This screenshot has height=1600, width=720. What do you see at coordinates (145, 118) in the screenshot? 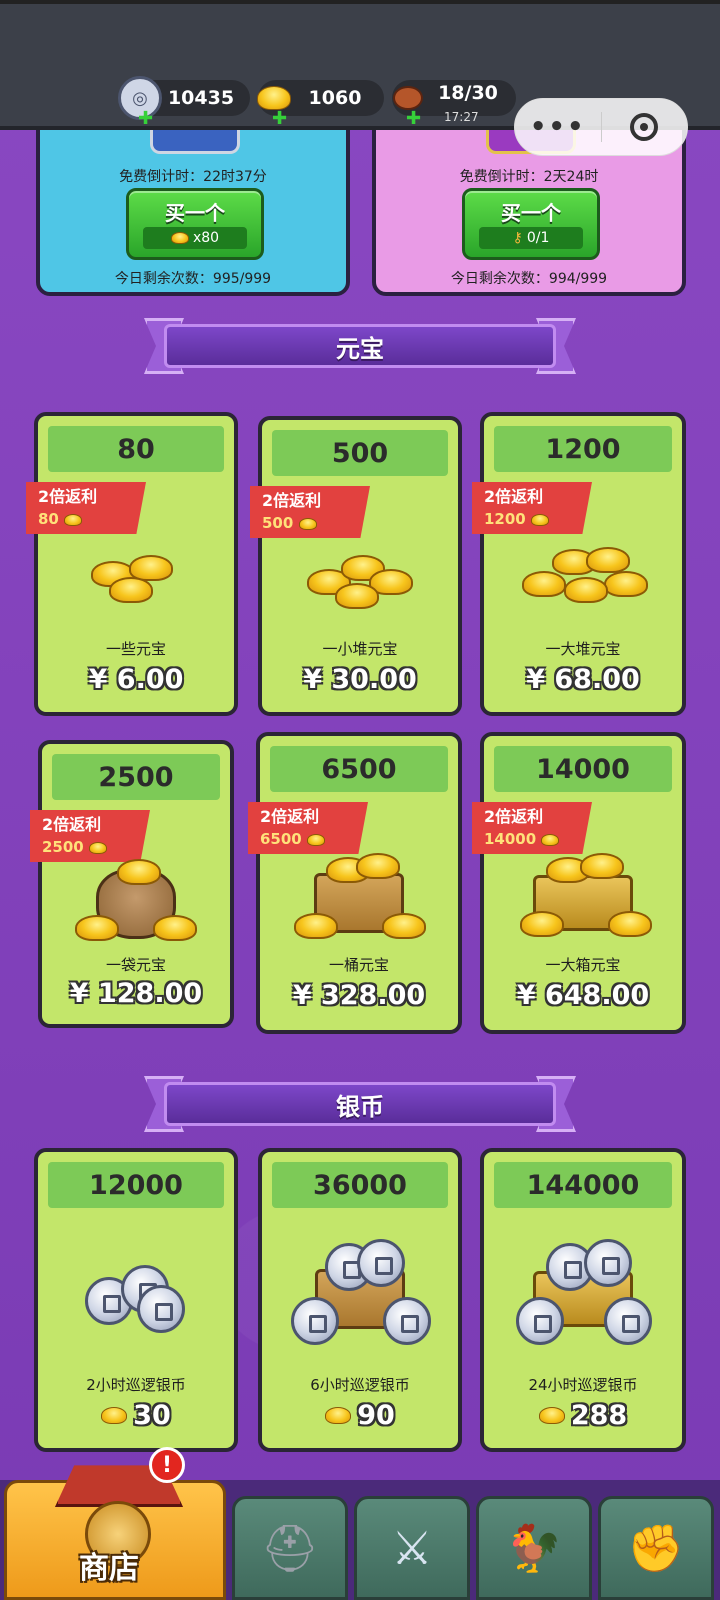
I see `add-silver-icon: ✚` at bounding box center [145, 118].